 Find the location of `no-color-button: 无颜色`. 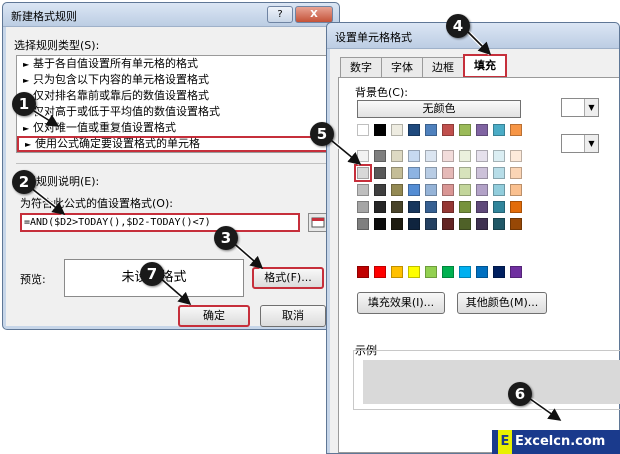

no-color-button: 无颜色 is located at coordinates (439, 109).